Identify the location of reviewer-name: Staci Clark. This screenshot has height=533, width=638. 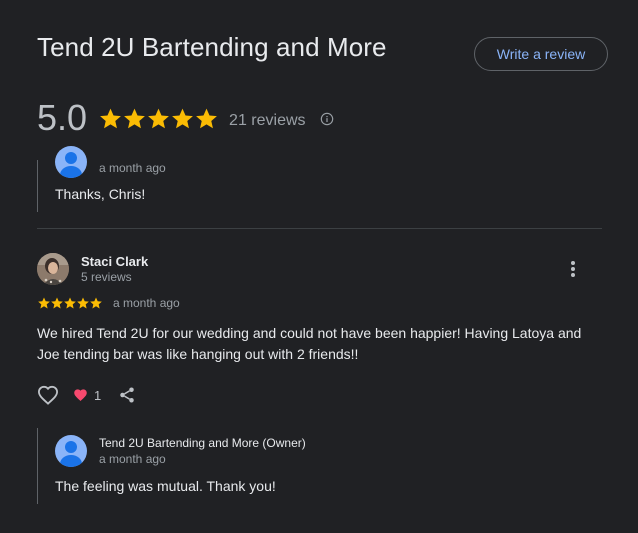
(114, 261).